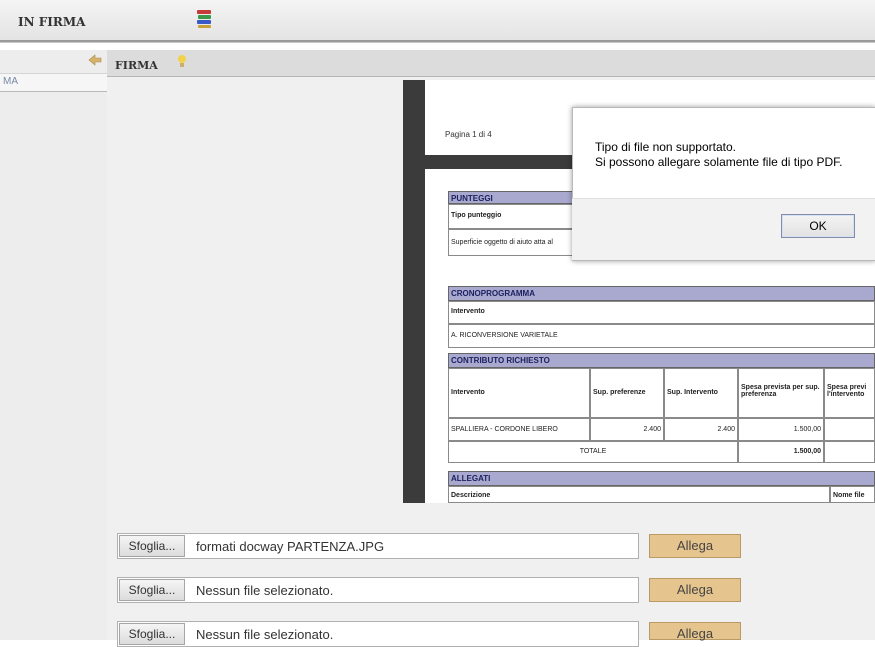  Describe the element at coordinates (852, 494) in the screenshot. I see `allegati-col-nome-file: Nome file` at that location.